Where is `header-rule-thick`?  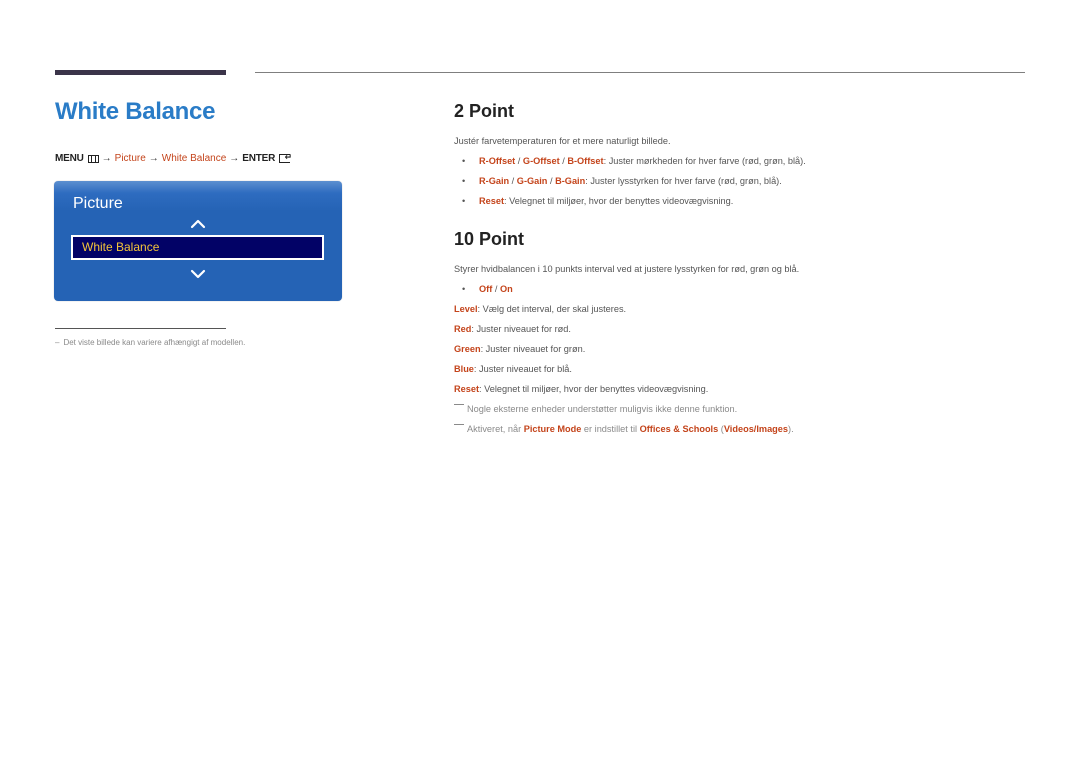
header-rule-thick is located at coordinates (140, 72).